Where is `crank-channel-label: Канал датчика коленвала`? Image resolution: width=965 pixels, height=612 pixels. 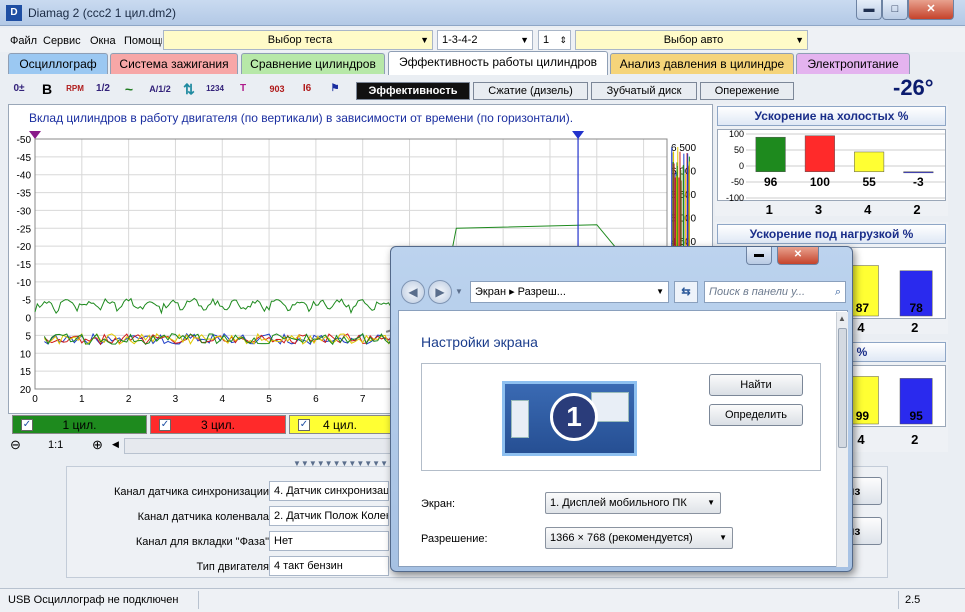
crank-channel-label: Канал датчика коленвала is located at coordinates (169, 517).